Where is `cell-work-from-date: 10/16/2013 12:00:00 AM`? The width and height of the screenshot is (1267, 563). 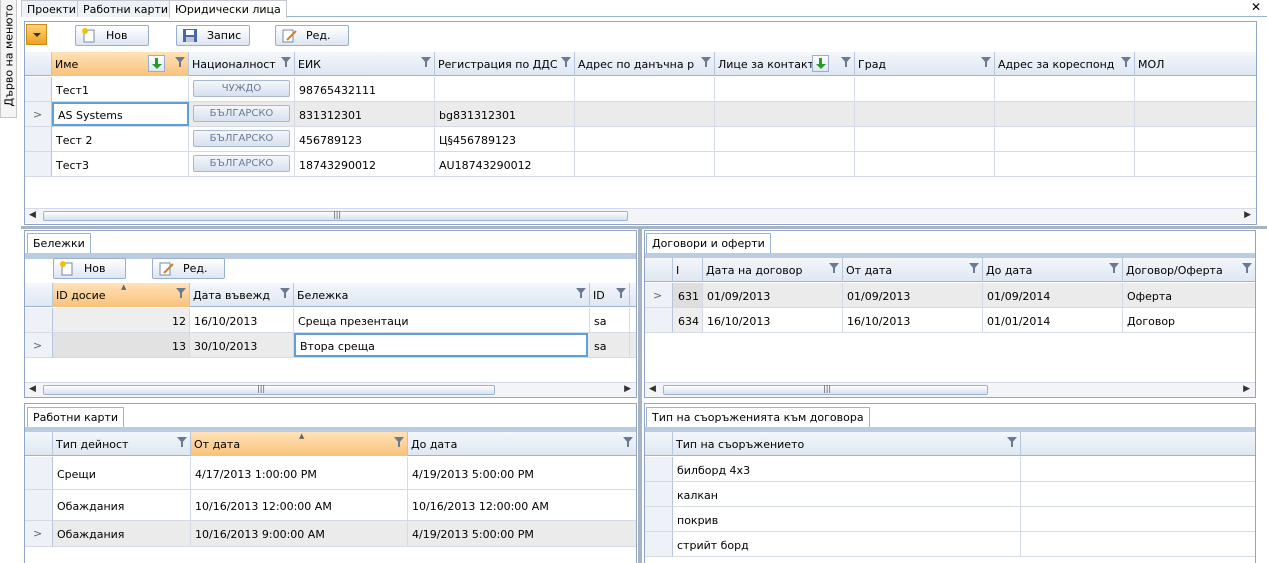
cell-work-from-date: 10/16/2013 12:00:00 AM is located at coordinates (299, 505).